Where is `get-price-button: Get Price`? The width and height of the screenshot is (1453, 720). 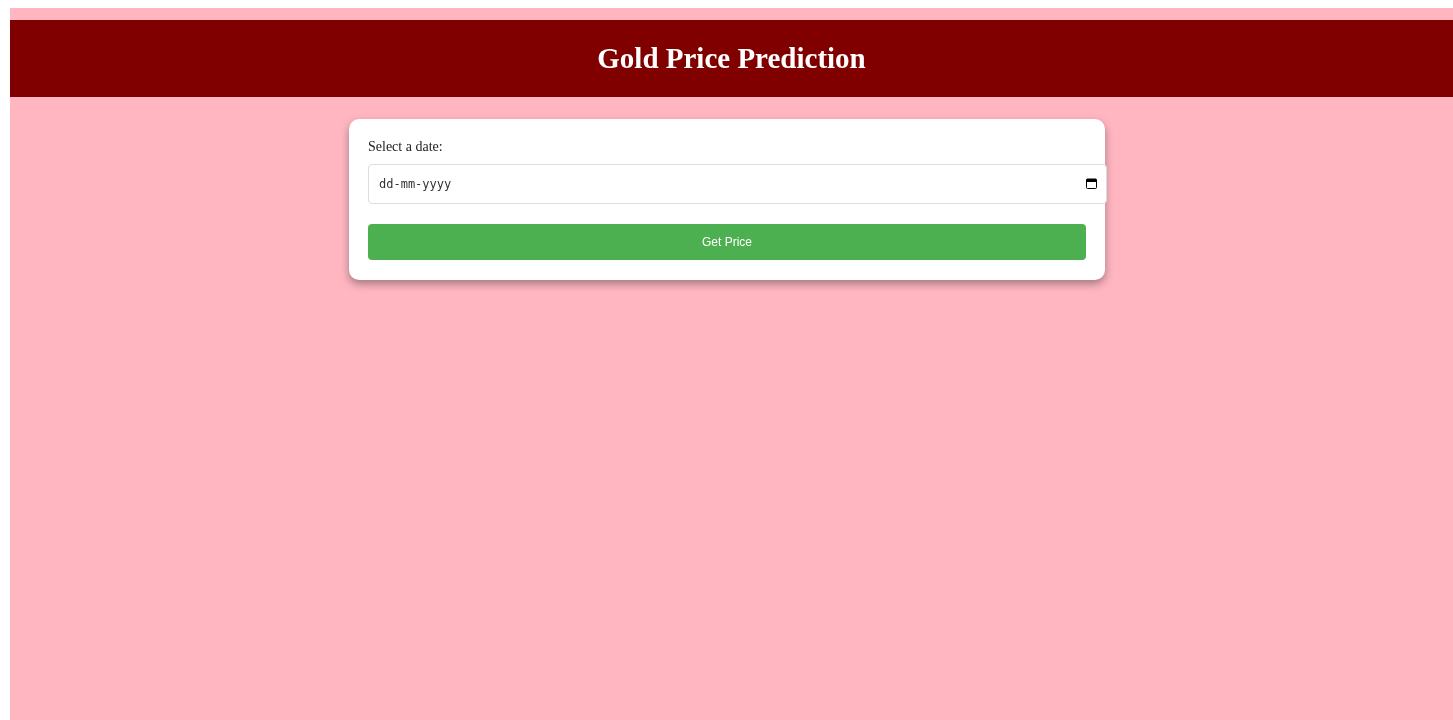
get-price-button: Get Price is located at coordinates (727, 242).